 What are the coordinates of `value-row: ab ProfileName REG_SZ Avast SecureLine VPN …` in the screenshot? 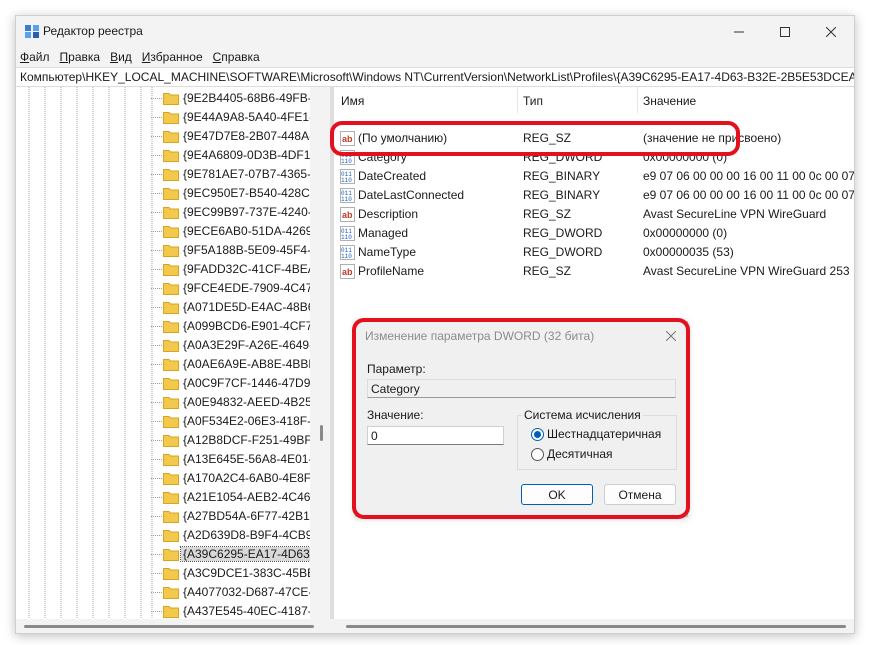 It's located at (594, 271).